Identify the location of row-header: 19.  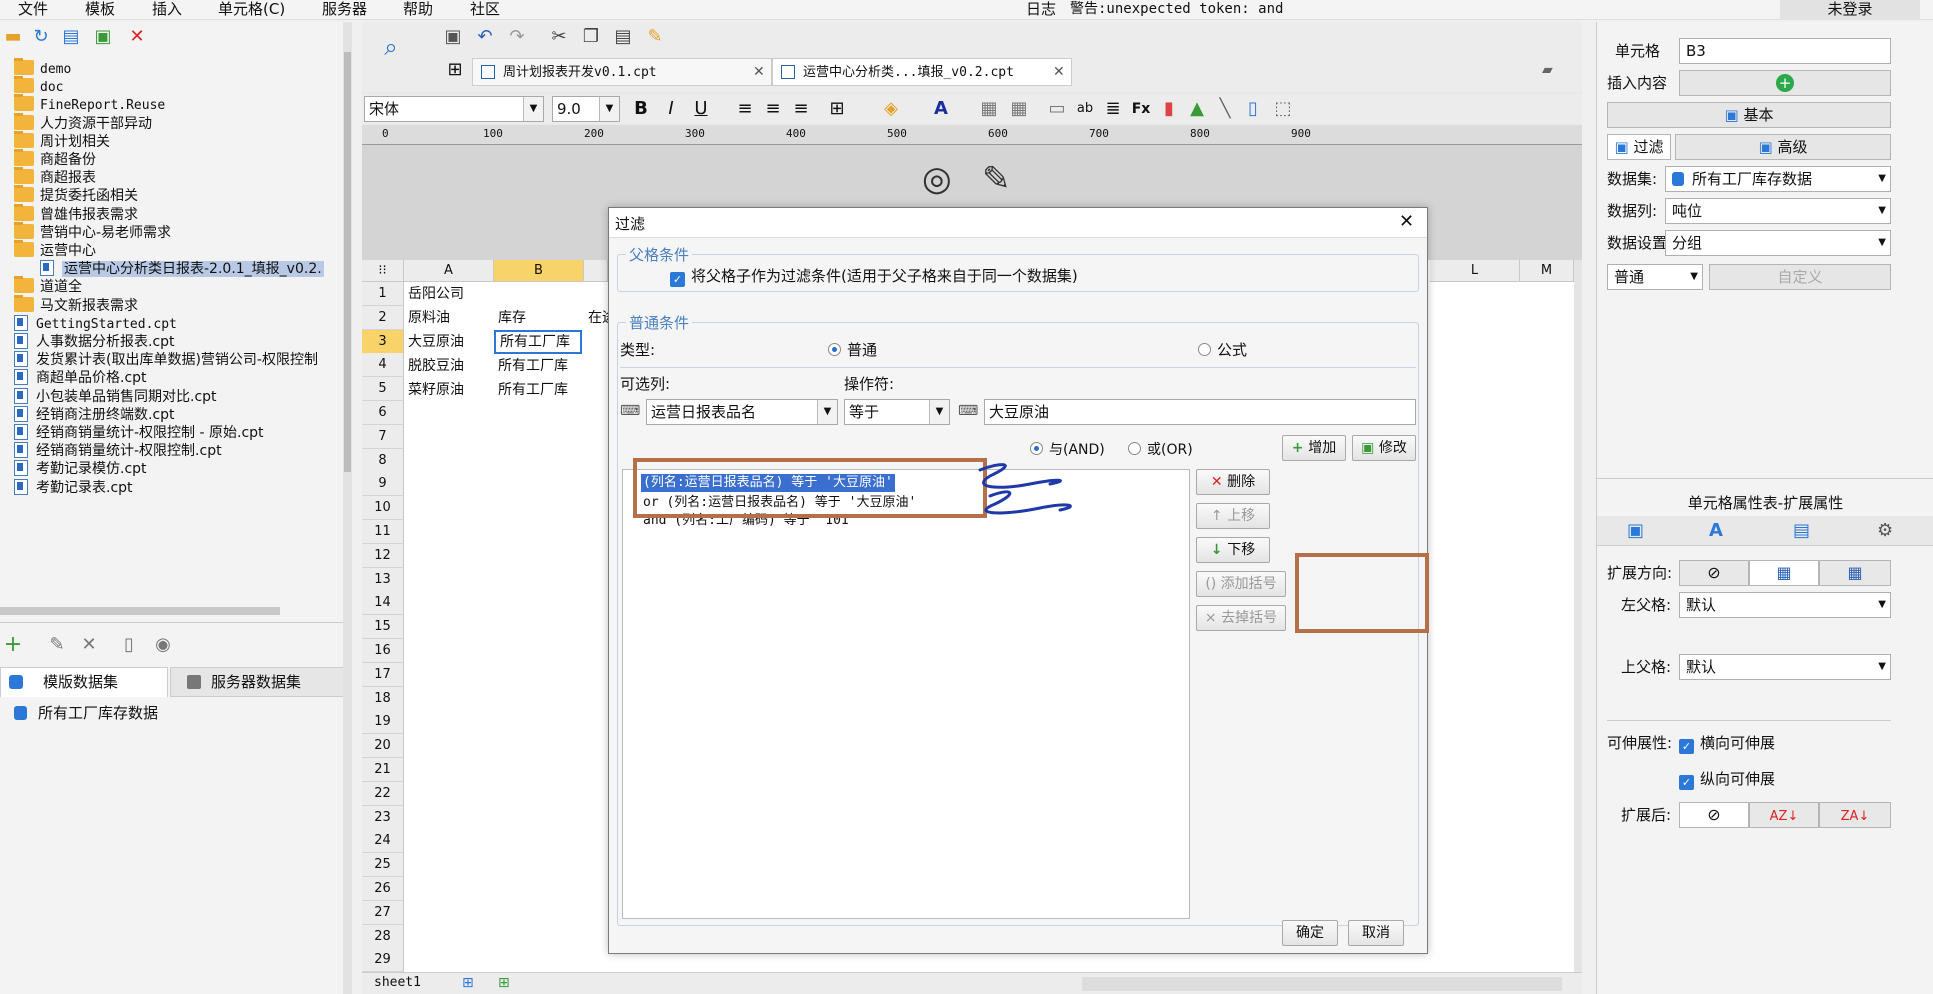
(383, 722).